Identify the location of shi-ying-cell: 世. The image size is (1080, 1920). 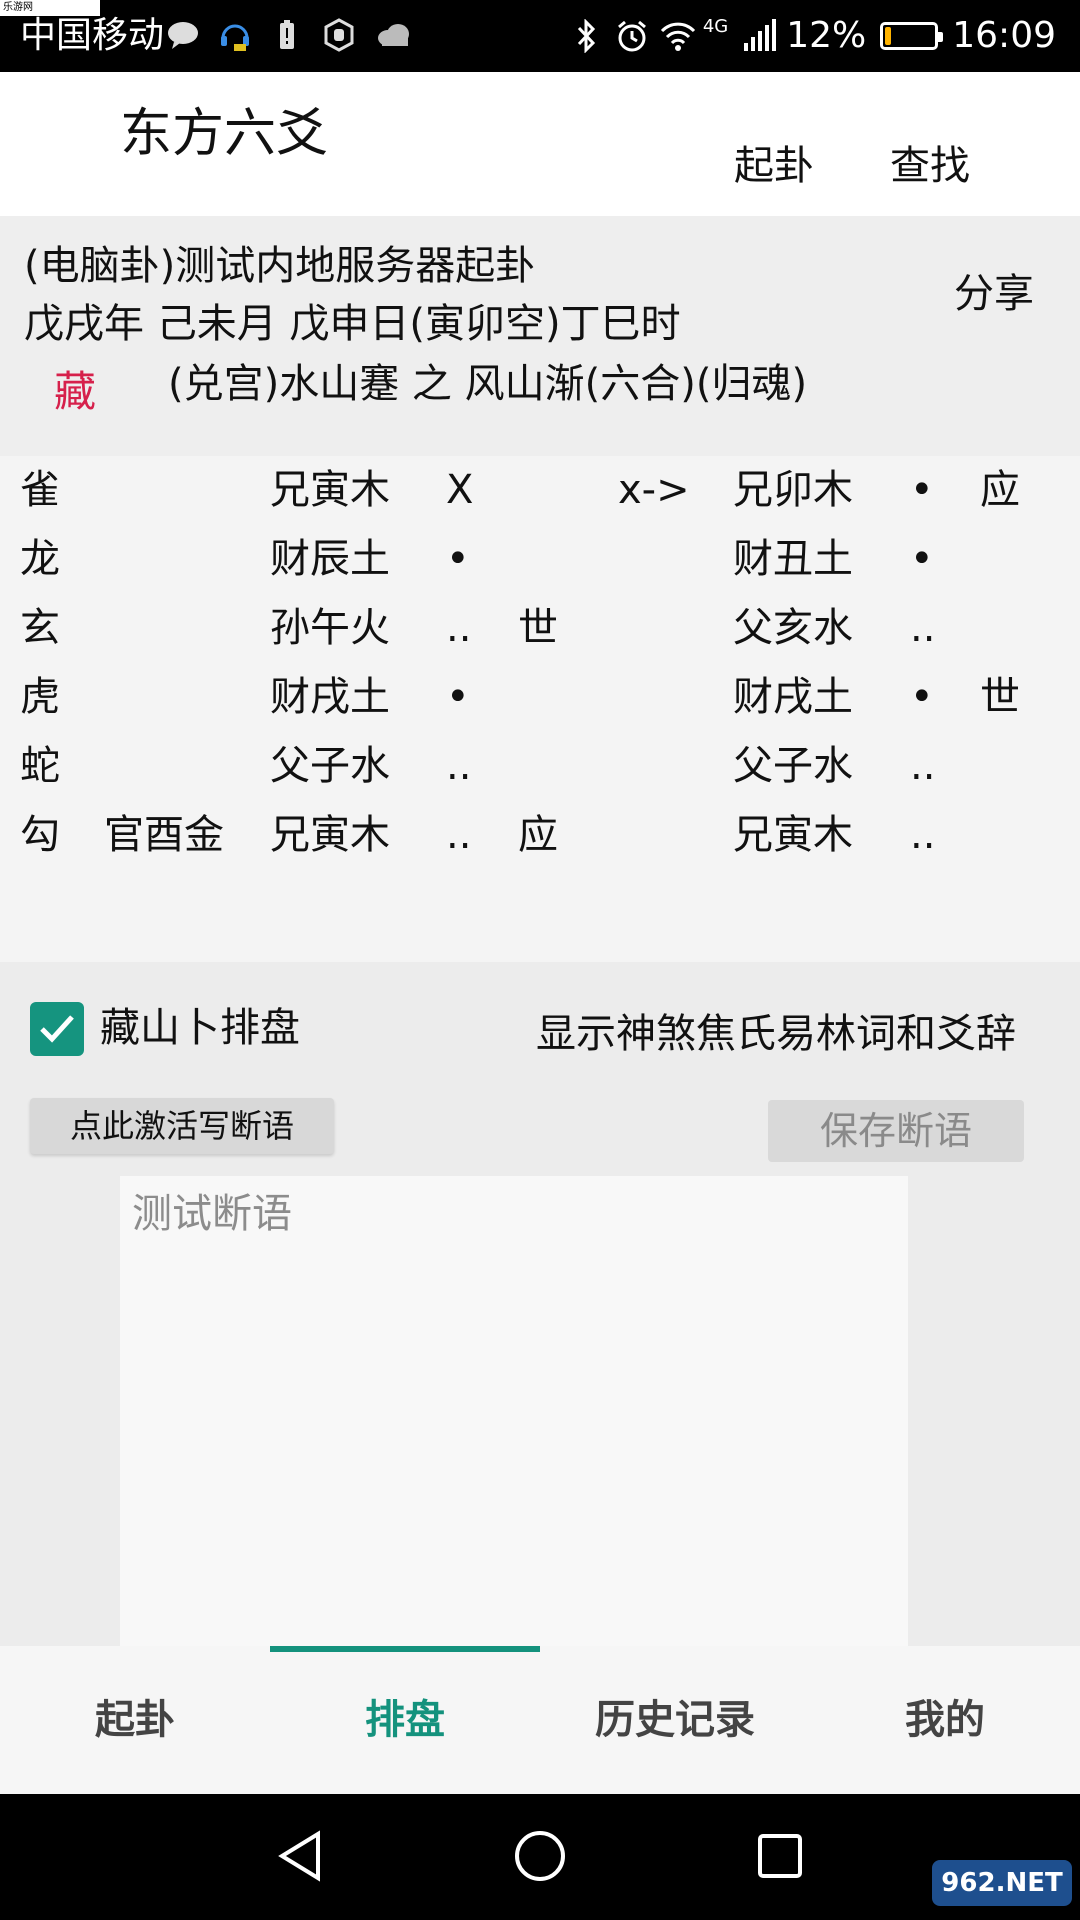
(538, 628).